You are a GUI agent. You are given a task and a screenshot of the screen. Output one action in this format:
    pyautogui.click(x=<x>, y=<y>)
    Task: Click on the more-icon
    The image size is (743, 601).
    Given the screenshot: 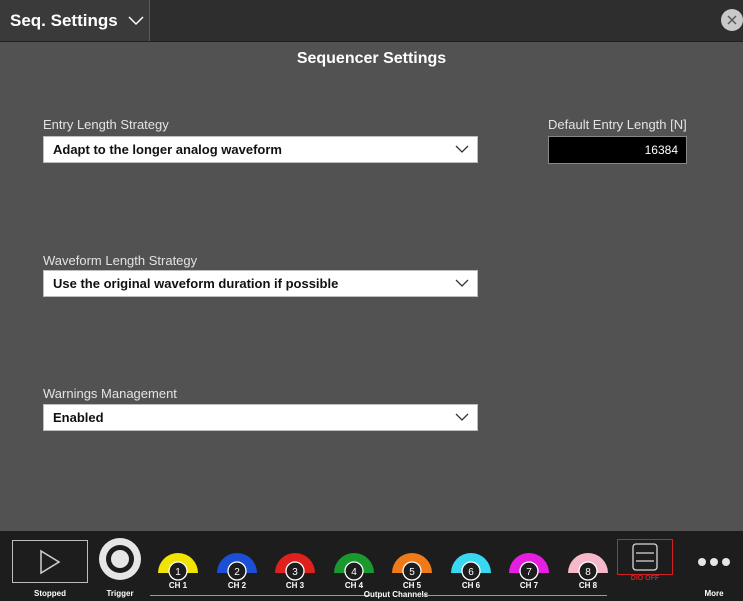 What is the action you would take?
    pyautogui.click(x=714, y=562)
    